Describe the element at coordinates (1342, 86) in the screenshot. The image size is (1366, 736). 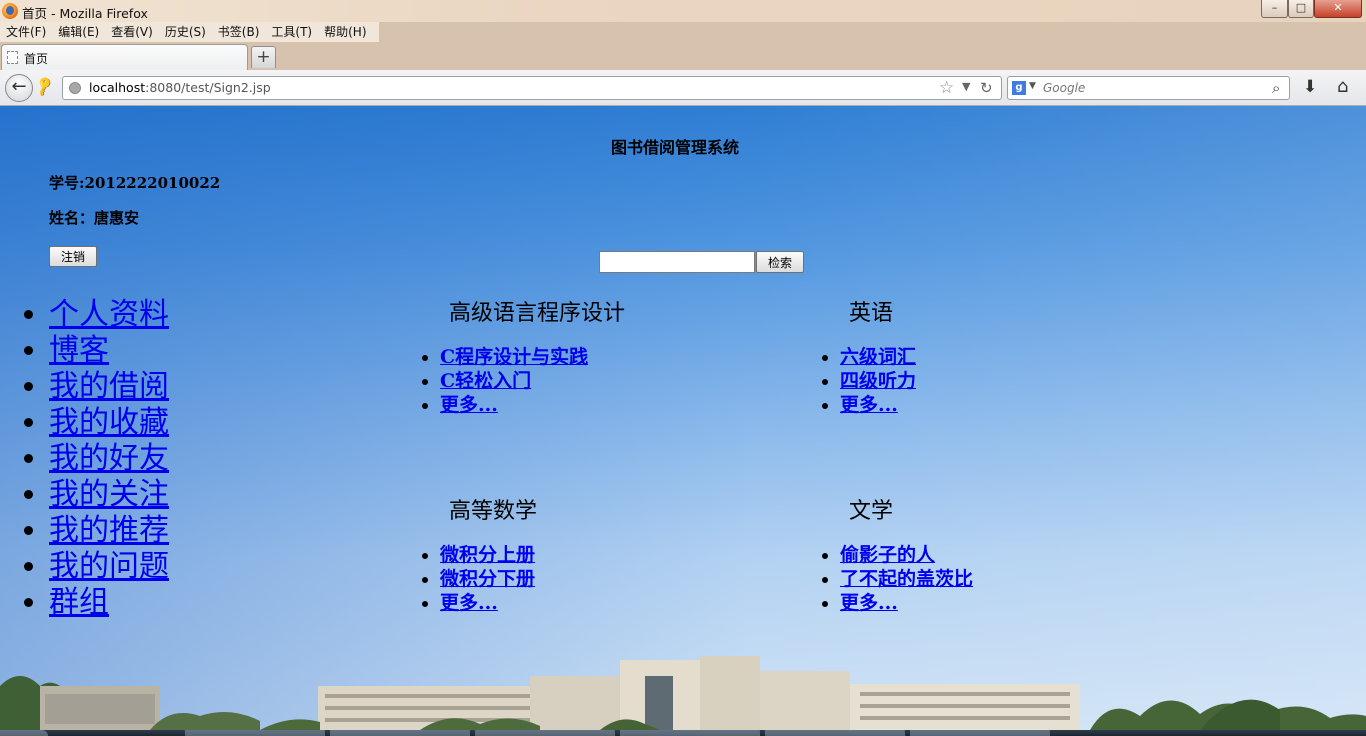
I see `home-icon: ⌂` at that location.